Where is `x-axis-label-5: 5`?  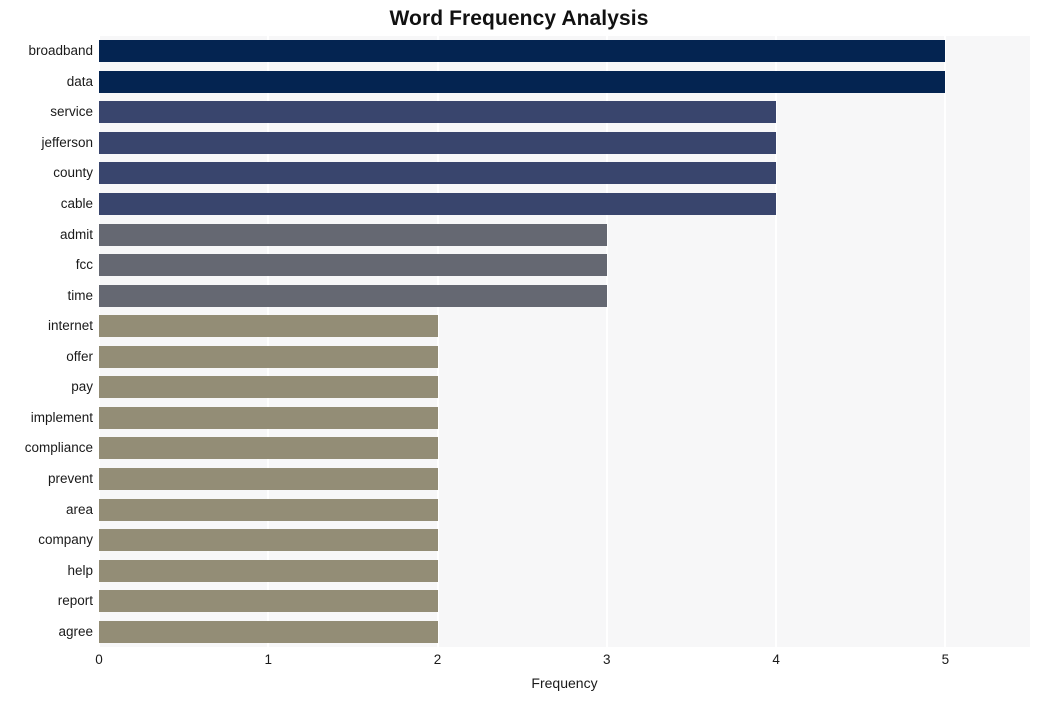
x-axis-label-5: 5 is located at coordinates (945, 659).